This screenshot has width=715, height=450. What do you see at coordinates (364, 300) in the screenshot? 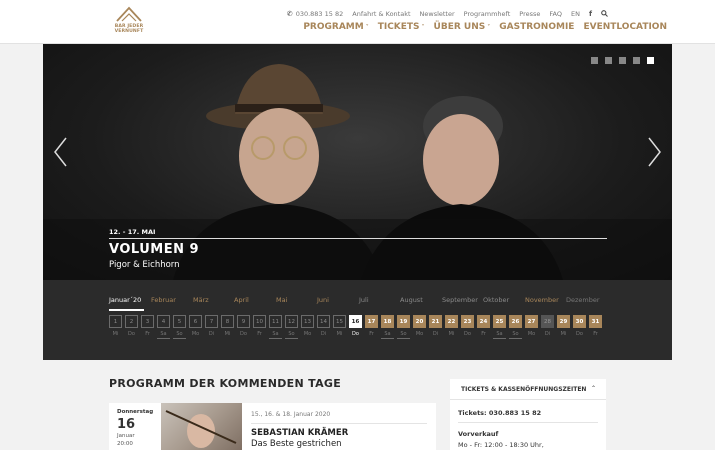
I see `month-tab-7: Juli` at bounding box center [364, 300].